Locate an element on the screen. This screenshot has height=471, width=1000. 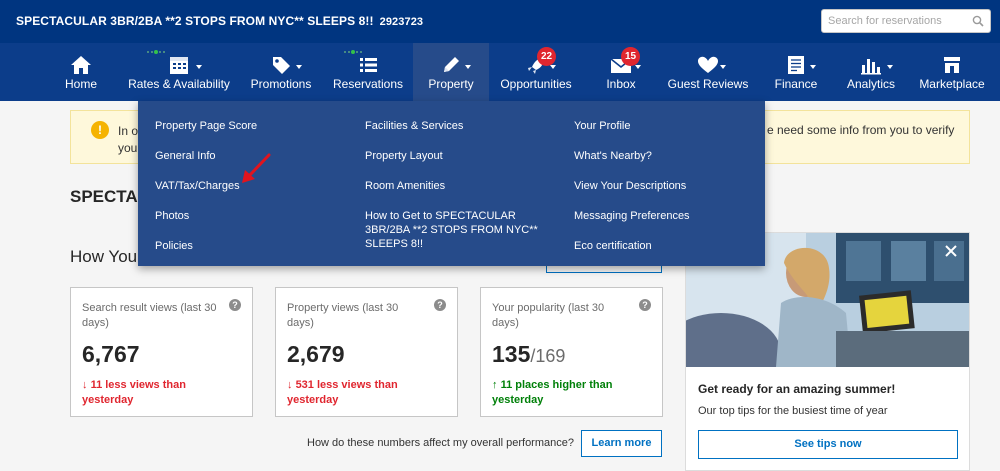
warning-icon: ! is located at coordinates (100, 130).